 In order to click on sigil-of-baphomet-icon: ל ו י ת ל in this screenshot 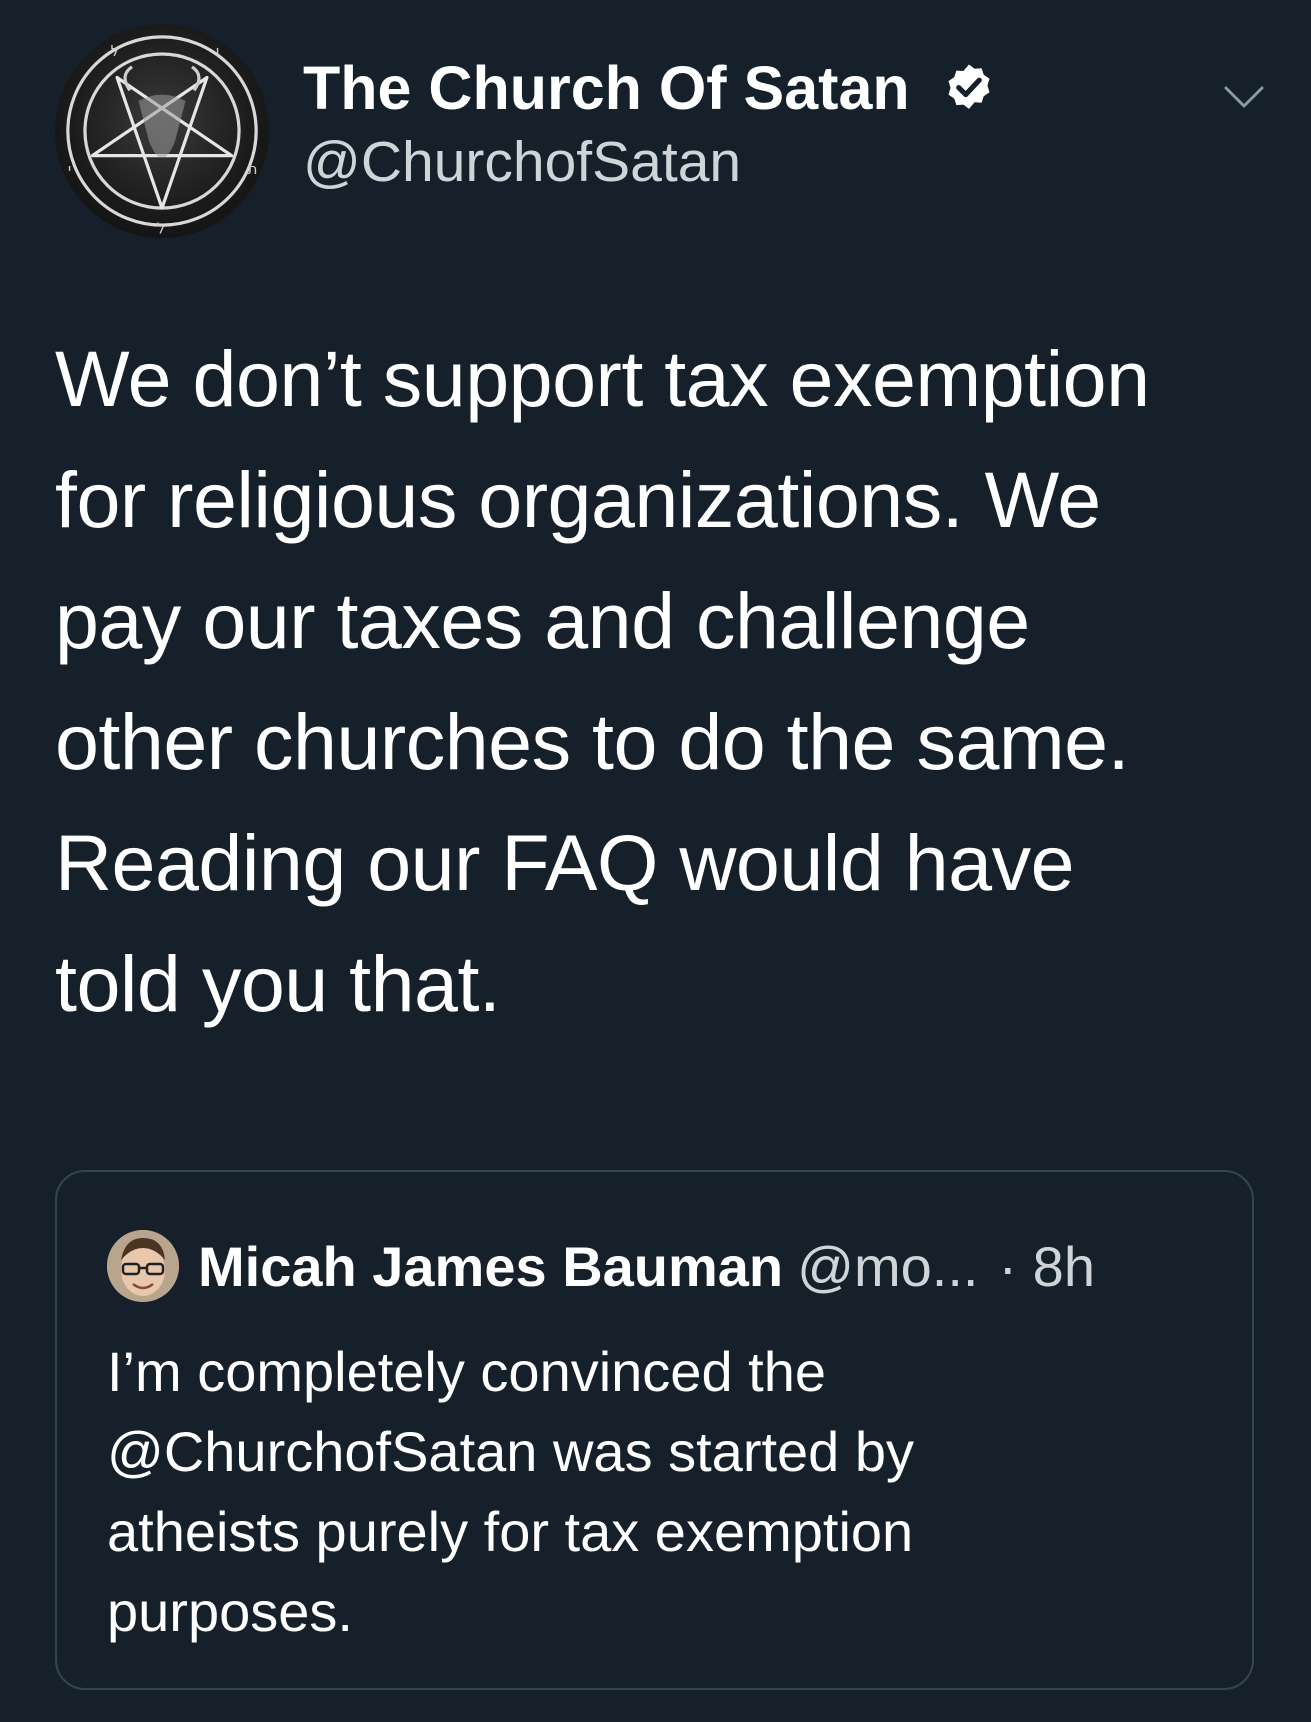, I will do `click(162, 136)`.